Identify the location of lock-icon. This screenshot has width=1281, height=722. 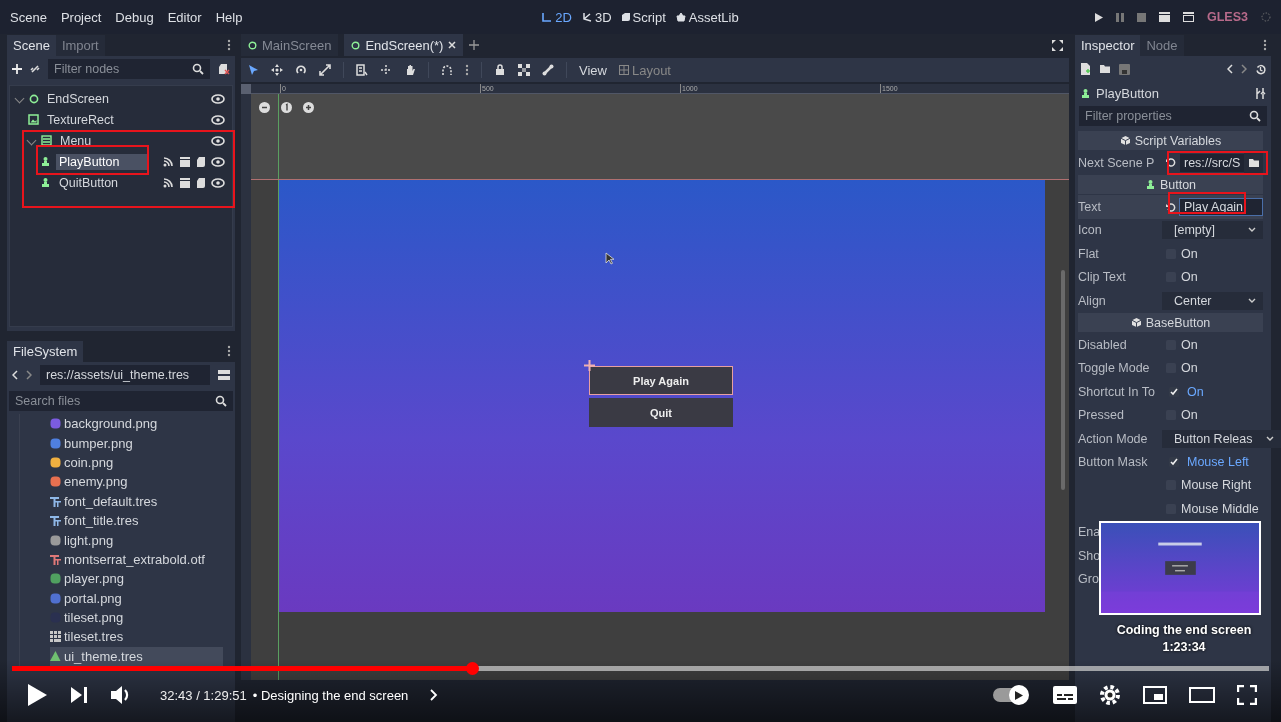
(500, 70).